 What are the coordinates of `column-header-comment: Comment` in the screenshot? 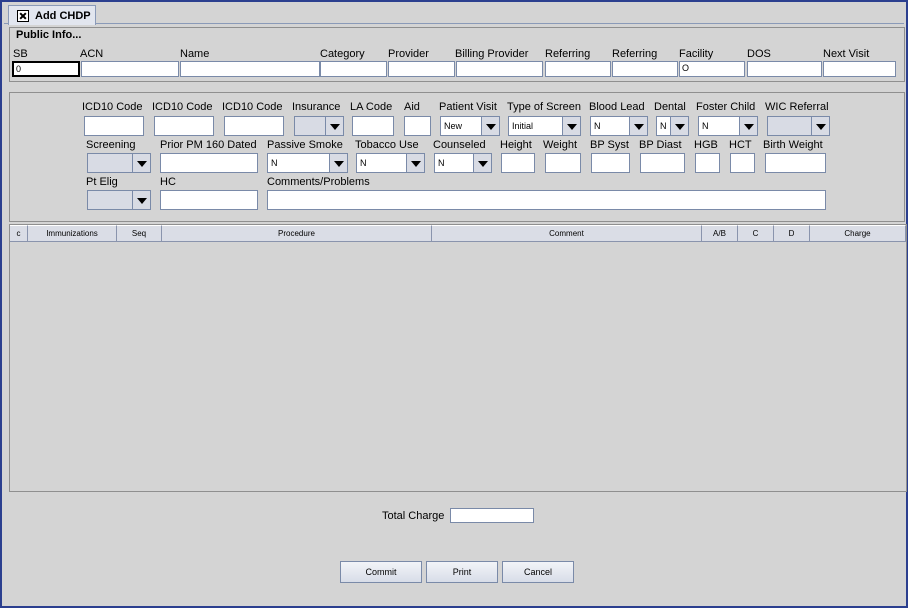 It's located at (567, 233).